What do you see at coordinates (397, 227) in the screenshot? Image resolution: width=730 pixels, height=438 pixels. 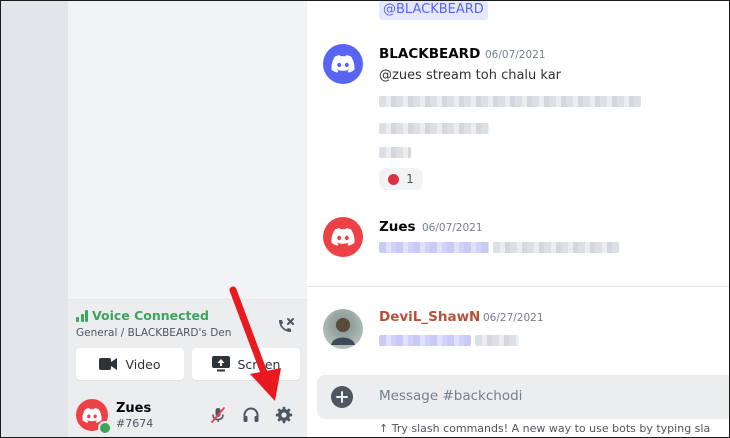 I see `message-author: Zues` at bounding box center [397, 227].